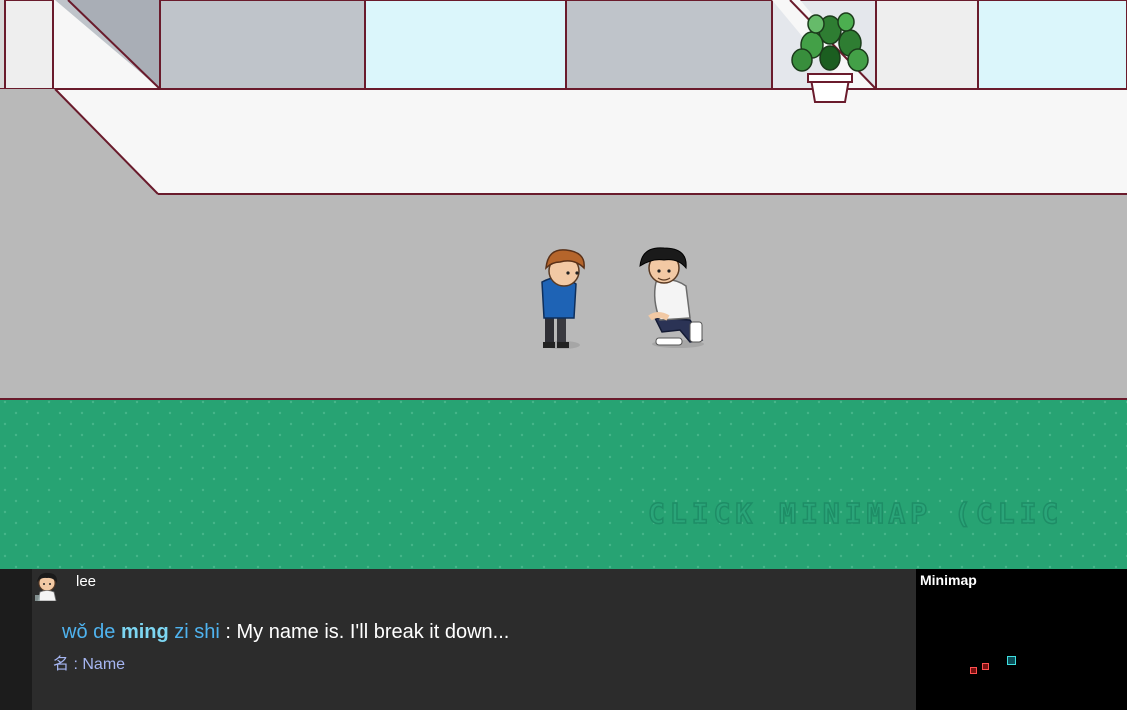 The image size is (1127, 710). I want to click on pinyin-word-1: wǒ de, so click(91, 632).